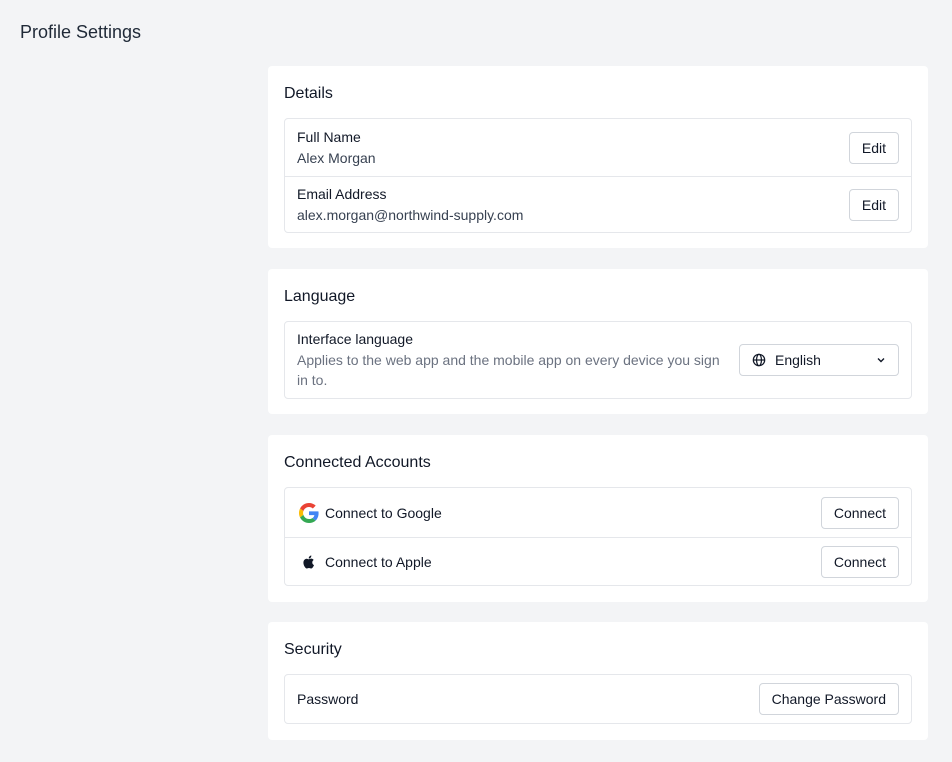 This screenshot has height=762, width=952. What do you see at coordinates (859, 561) in the screenshot?
I see `connect-apple-button: Connect` at bounding box center [859, 561].